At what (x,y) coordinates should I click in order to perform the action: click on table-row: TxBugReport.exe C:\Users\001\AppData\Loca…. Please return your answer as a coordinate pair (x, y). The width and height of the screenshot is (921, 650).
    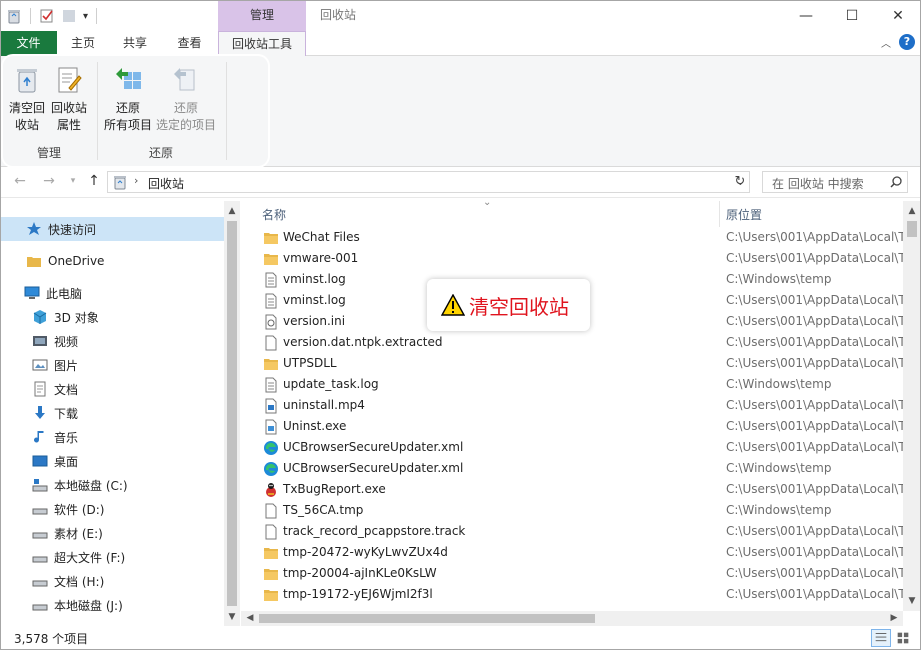
    Looking at the image, I should click on (572, 489).